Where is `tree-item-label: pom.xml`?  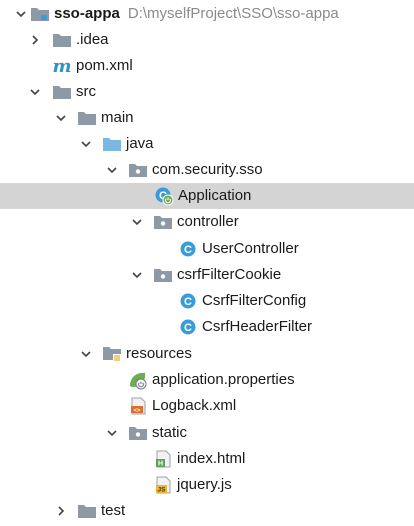 tree-item-label: pom.xml is located at coordinates (104, 65).